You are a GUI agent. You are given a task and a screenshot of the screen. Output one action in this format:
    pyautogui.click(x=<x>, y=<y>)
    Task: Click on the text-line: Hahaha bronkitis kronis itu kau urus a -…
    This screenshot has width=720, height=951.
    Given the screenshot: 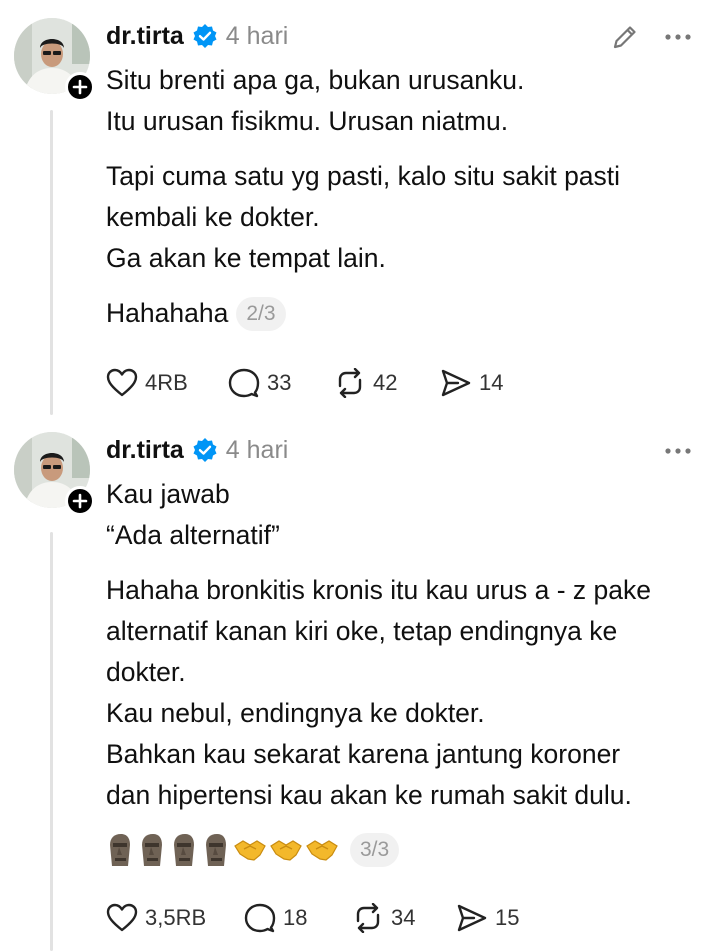 What is the action you would take?
    pyautogui.click(x=378, y=590)
    